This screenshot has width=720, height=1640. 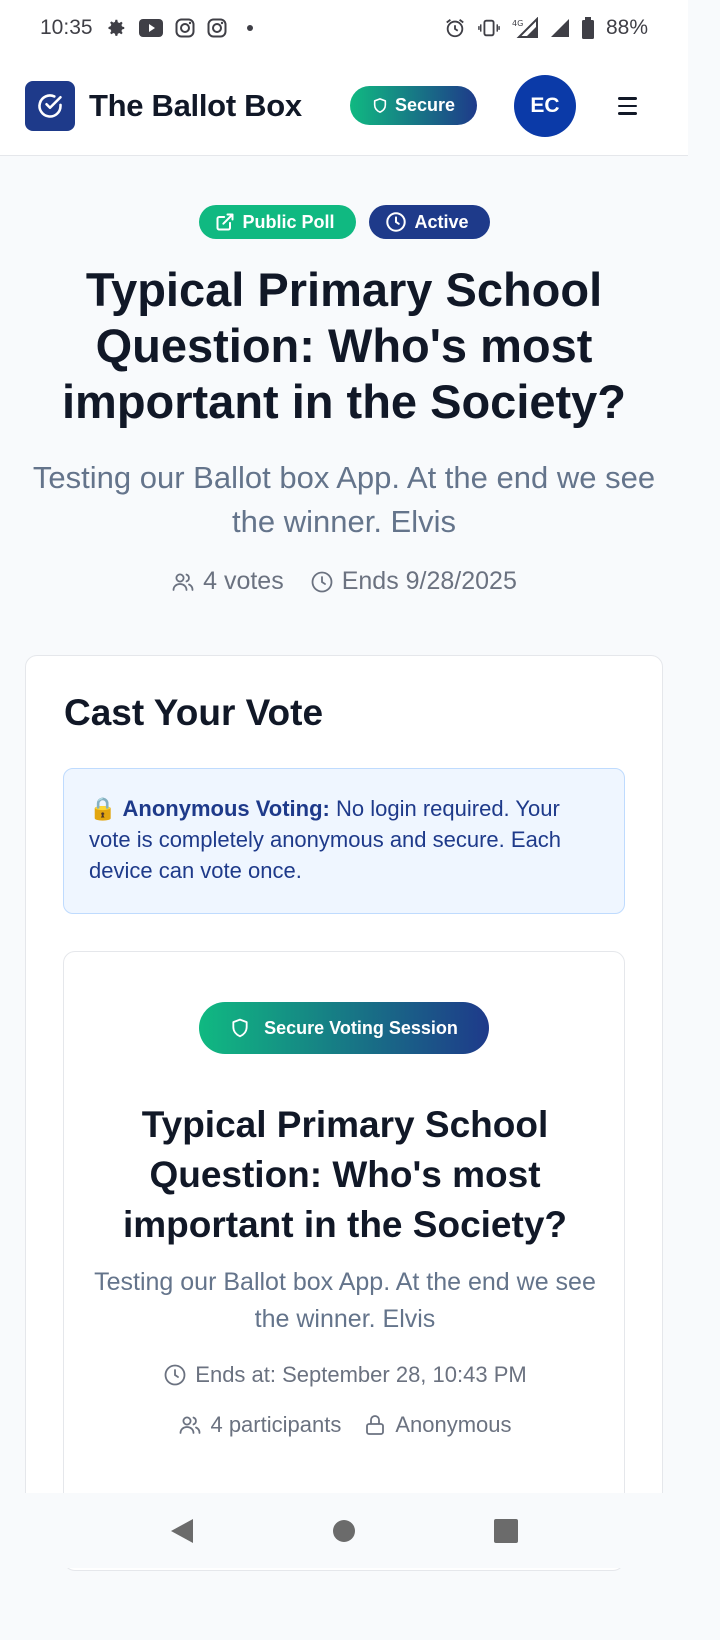 What do you see at coordinates (587, 28) in the screenshot?
I see `battery-icon` at bounding box center [587, 28].